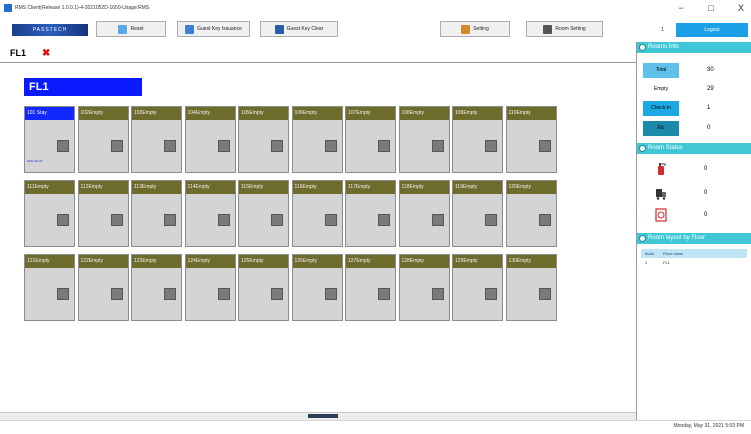 The width and height of the screenshot is (751, 434). I want to click on room-card: 110Empty, so click(531, 139).